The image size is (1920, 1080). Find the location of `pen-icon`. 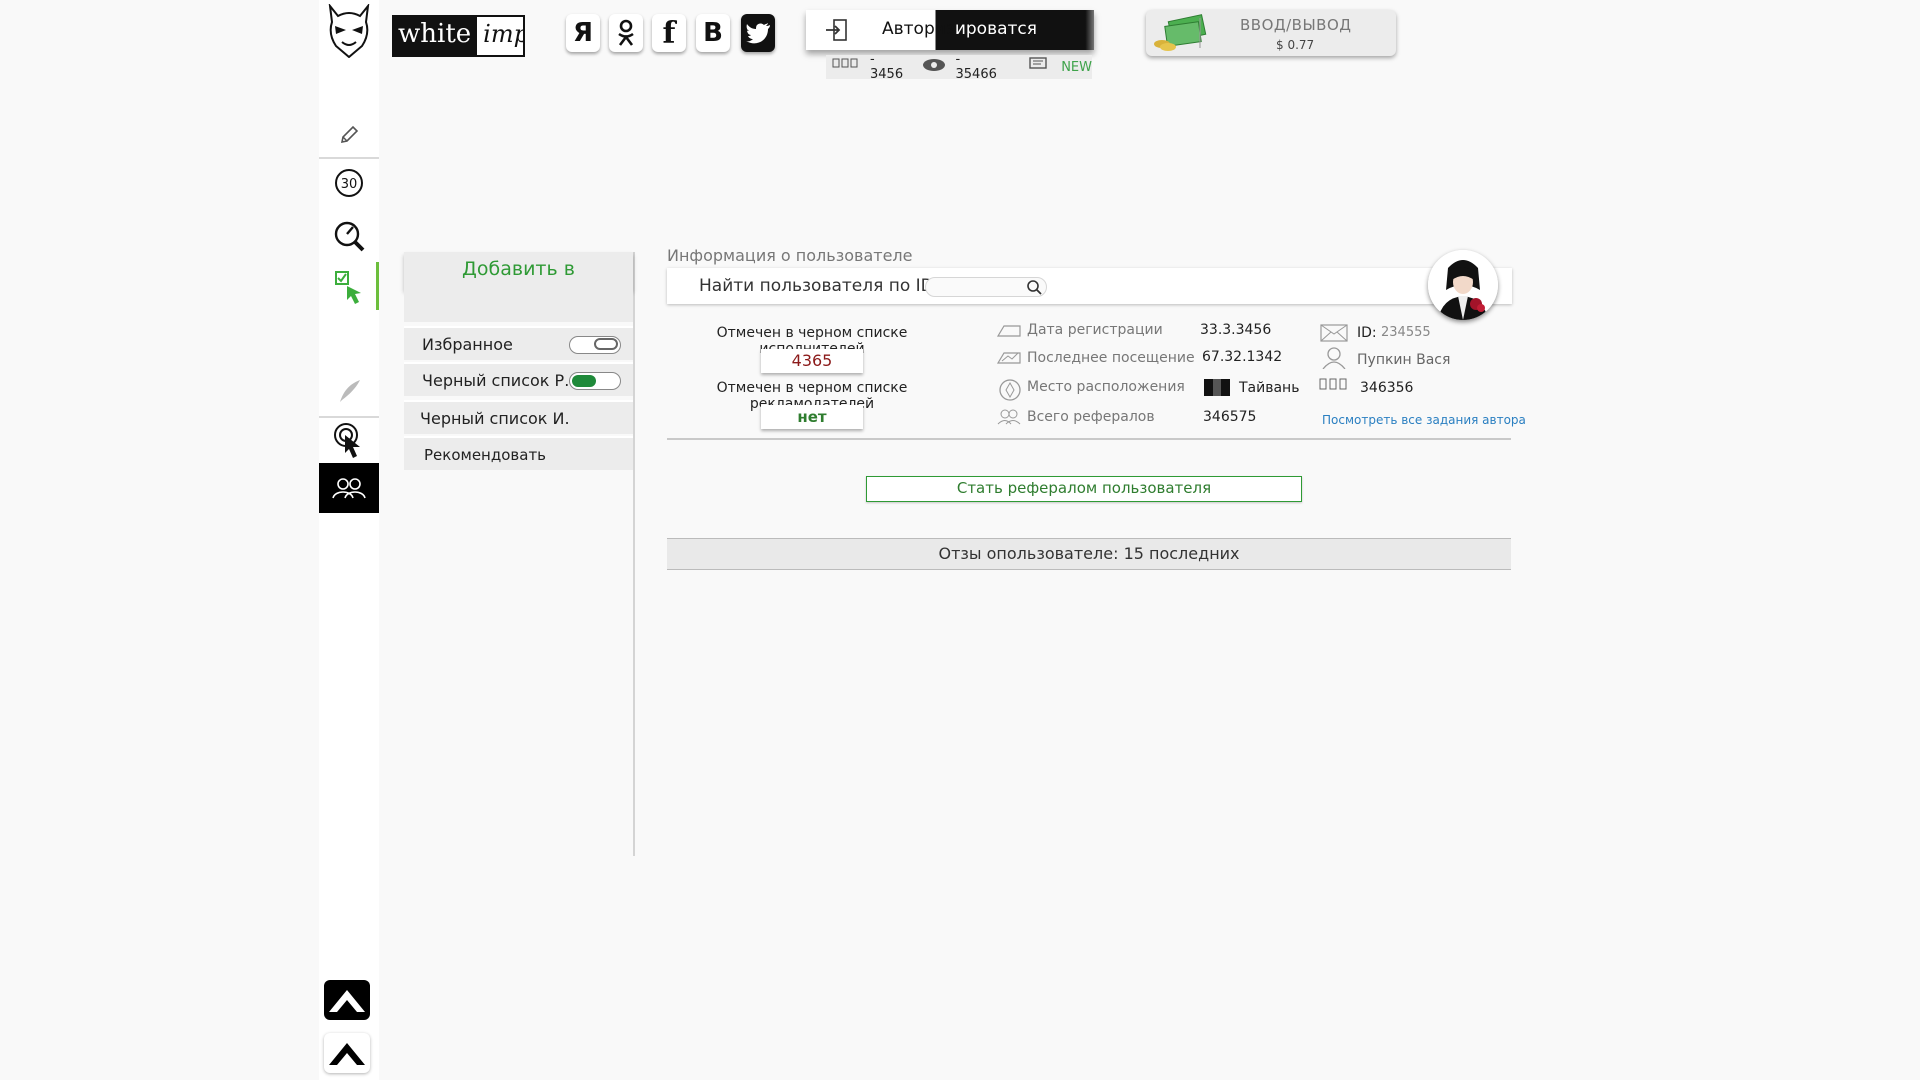

pen-icon is located at coordinates (349, 391).